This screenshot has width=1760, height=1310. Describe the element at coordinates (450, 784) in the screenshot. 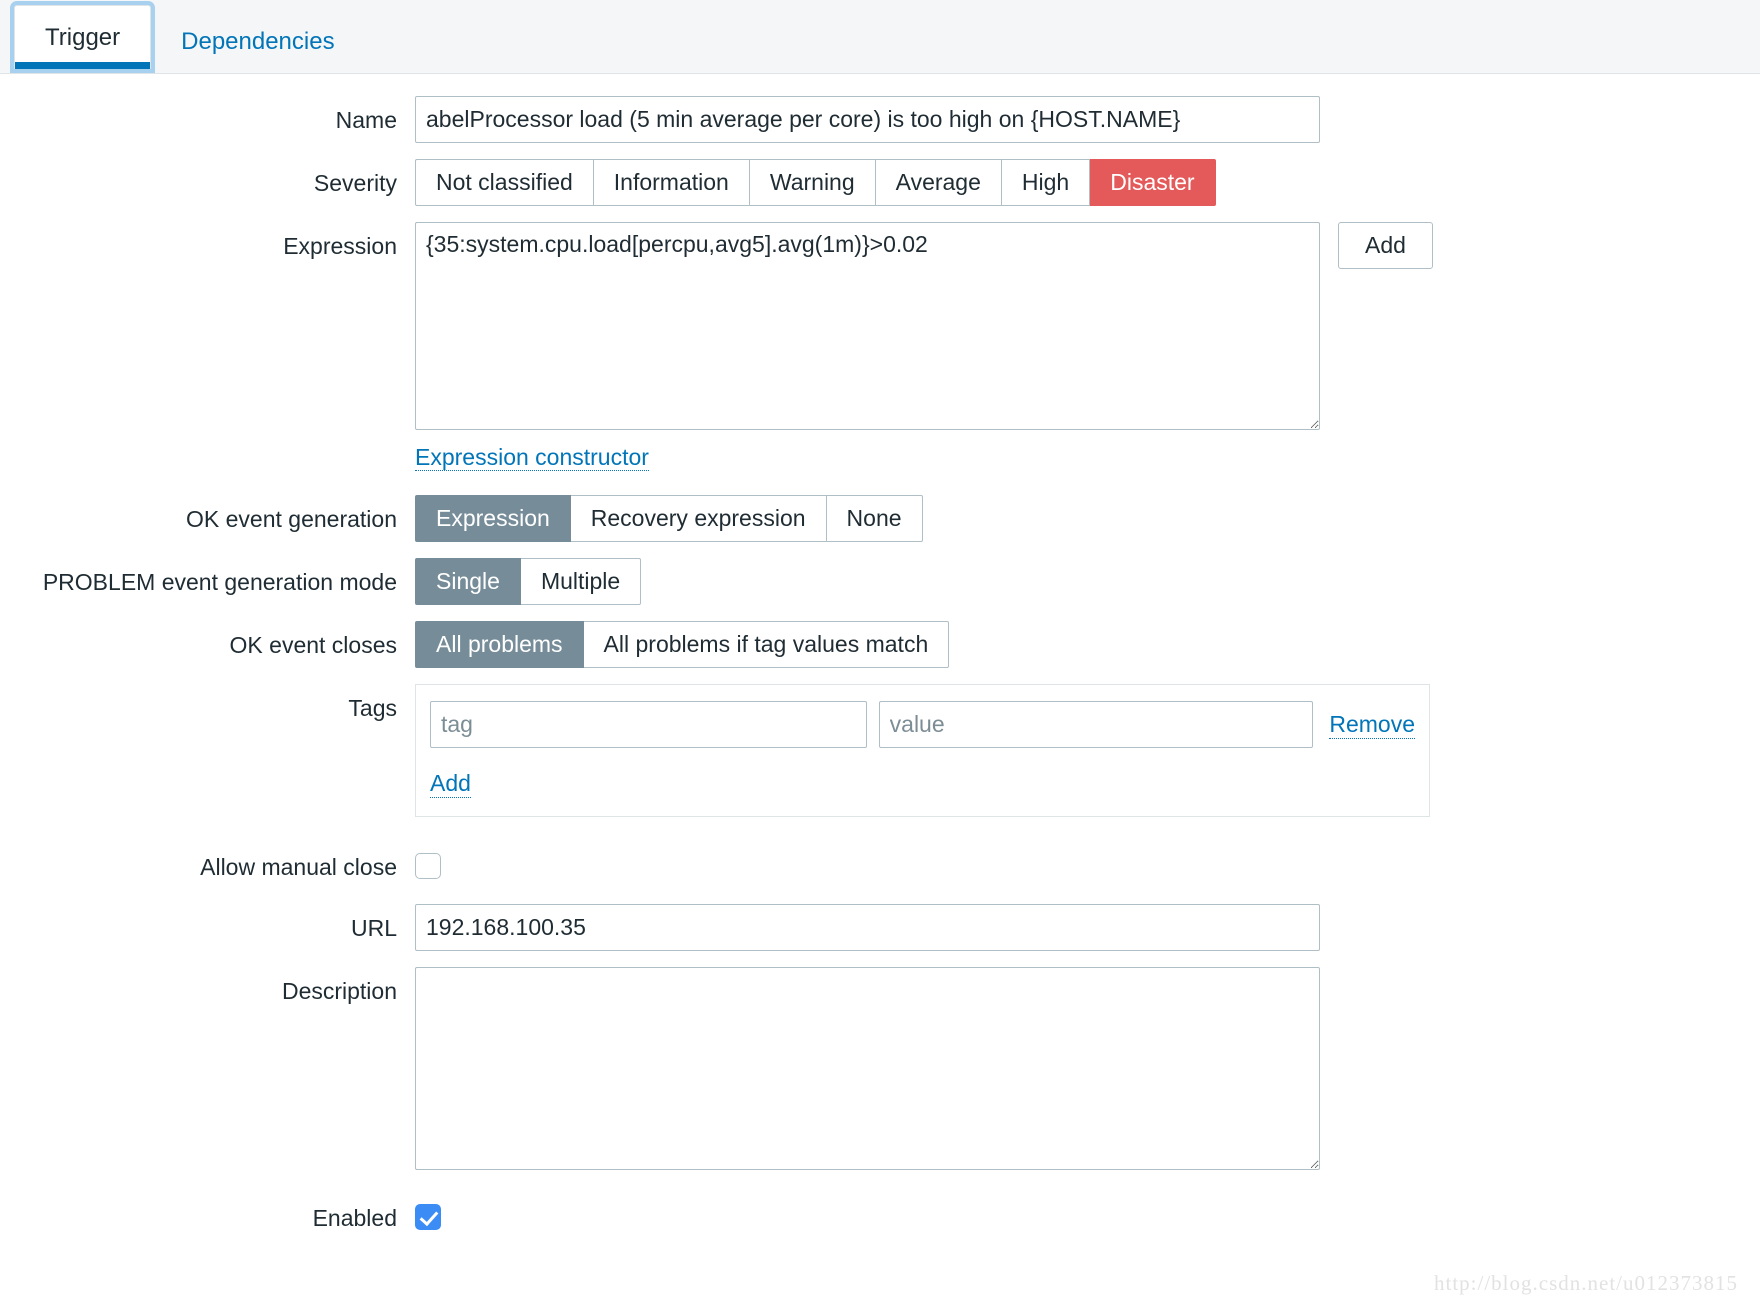

I see `tag-add-link: Add` at that location.